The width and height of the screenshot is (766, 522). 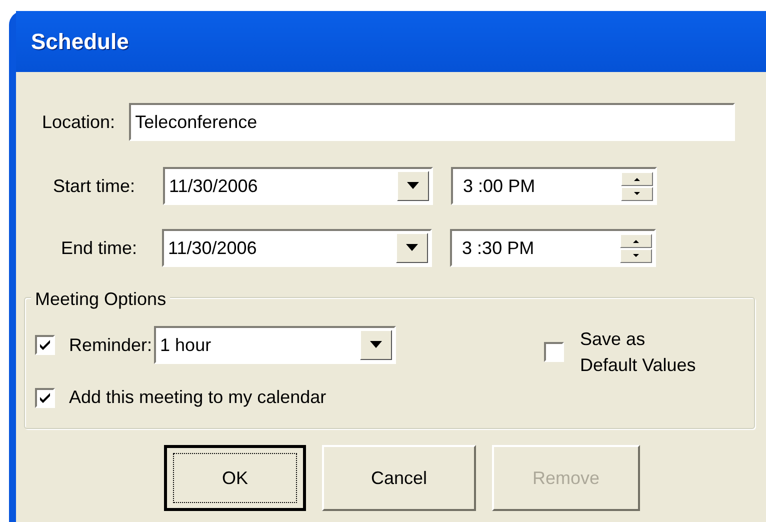 I want to click on field-value: 3 :30 PM, so click(x=498, y=248).